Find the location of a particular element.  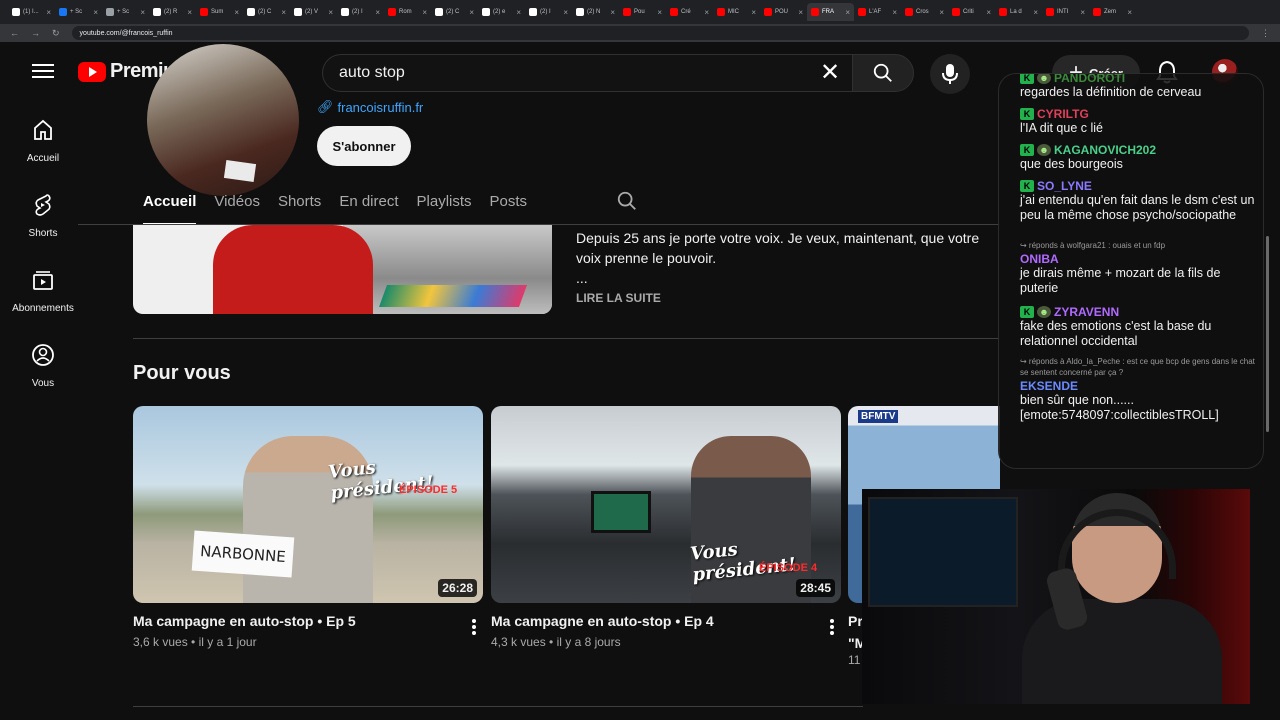

back-icon: ← is located at coordinates (14, 33).